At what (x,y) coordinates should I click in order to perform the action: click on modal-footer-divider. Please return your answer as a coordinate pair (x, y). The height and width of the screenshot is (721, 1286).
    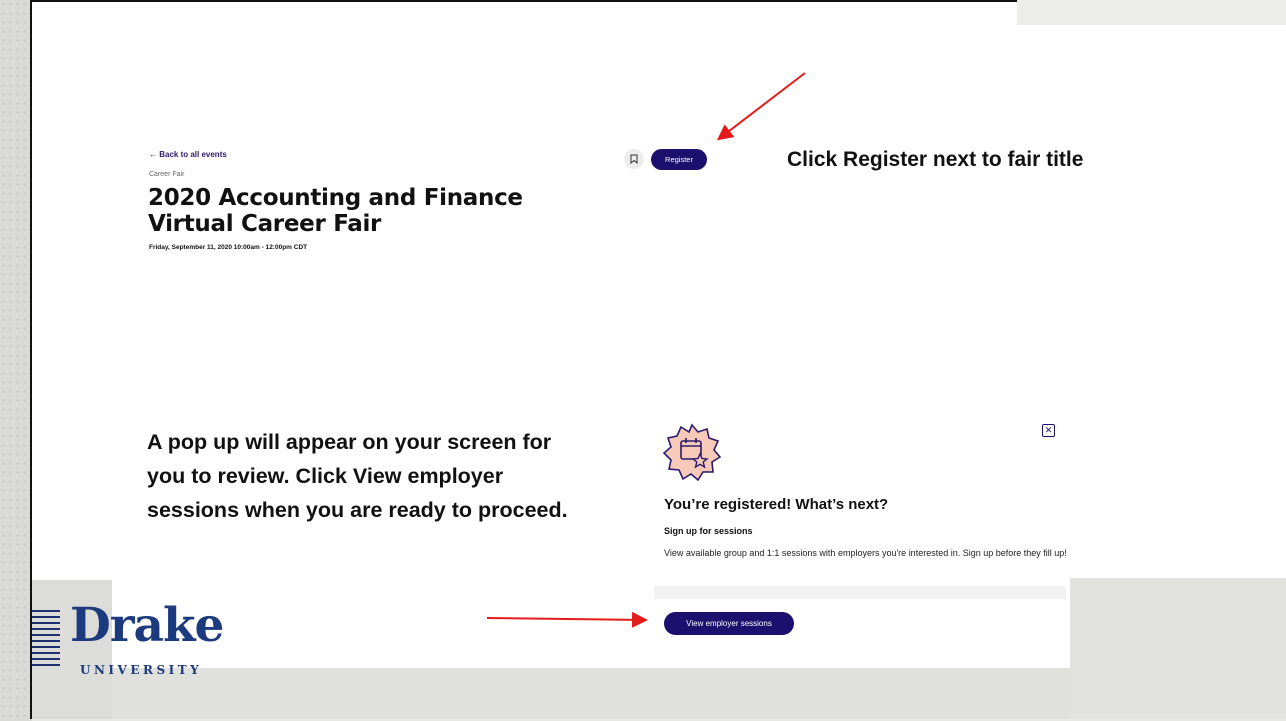
    Looking at the image, I should click on (860, 592).